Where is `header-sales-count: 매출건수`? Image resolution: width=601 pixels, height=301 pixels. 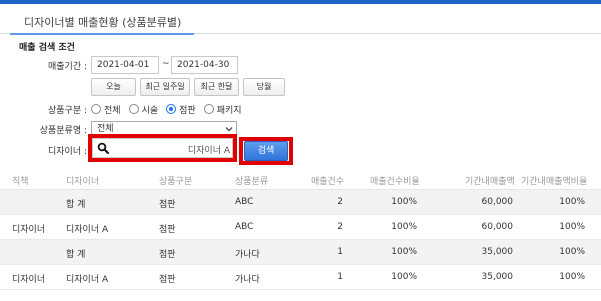 header-sales-count: 매출건수 is located at coordinates (327, 180).